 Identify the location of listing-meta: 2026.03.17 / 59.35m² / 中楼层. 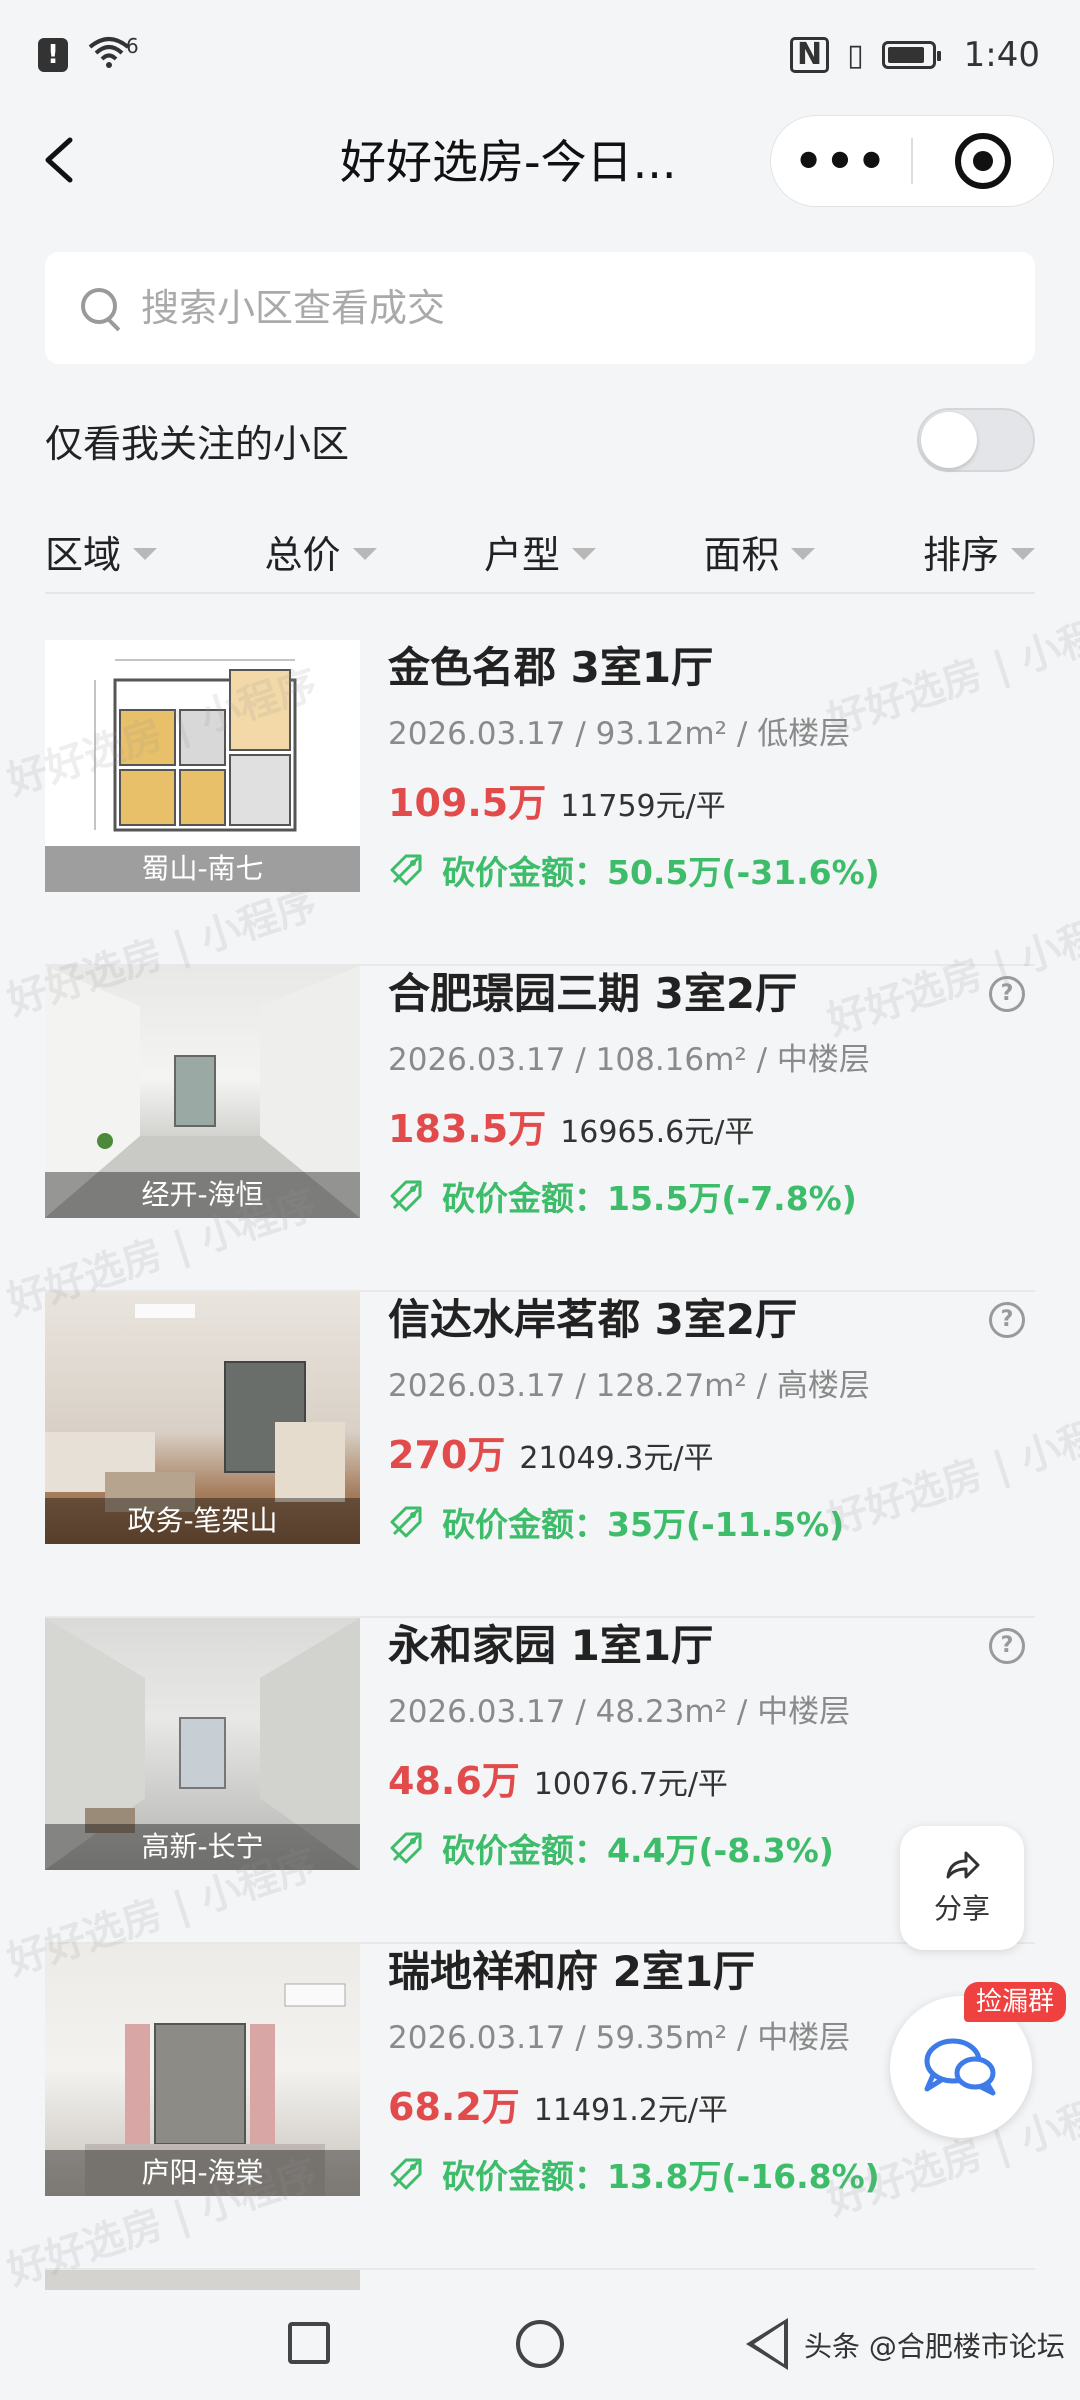
(619, 2038).